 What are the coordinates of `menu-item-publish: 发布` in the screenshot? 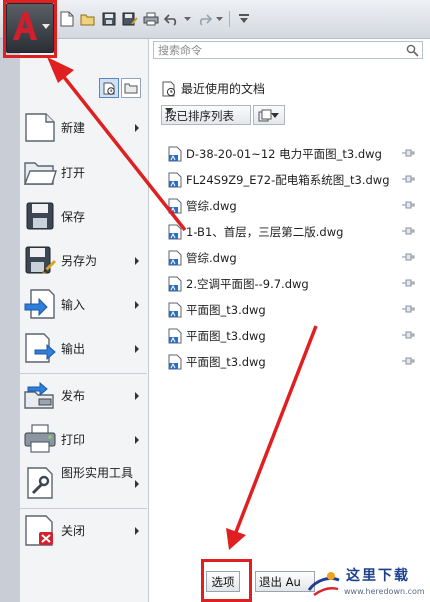 It's located at (83, 396).